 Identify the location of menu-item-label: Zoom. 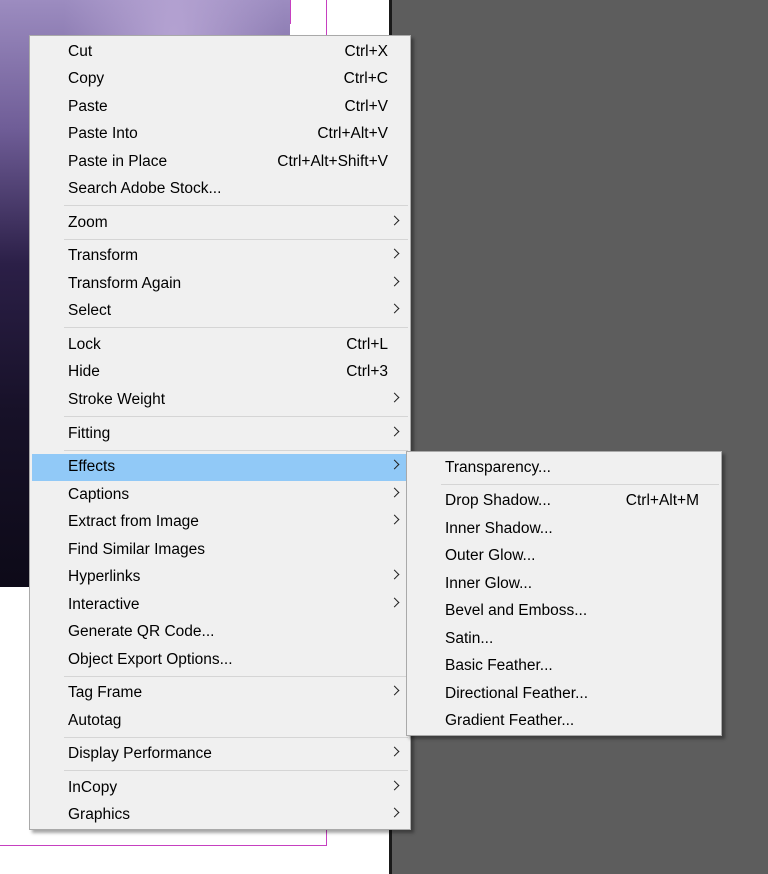
(88, 222).